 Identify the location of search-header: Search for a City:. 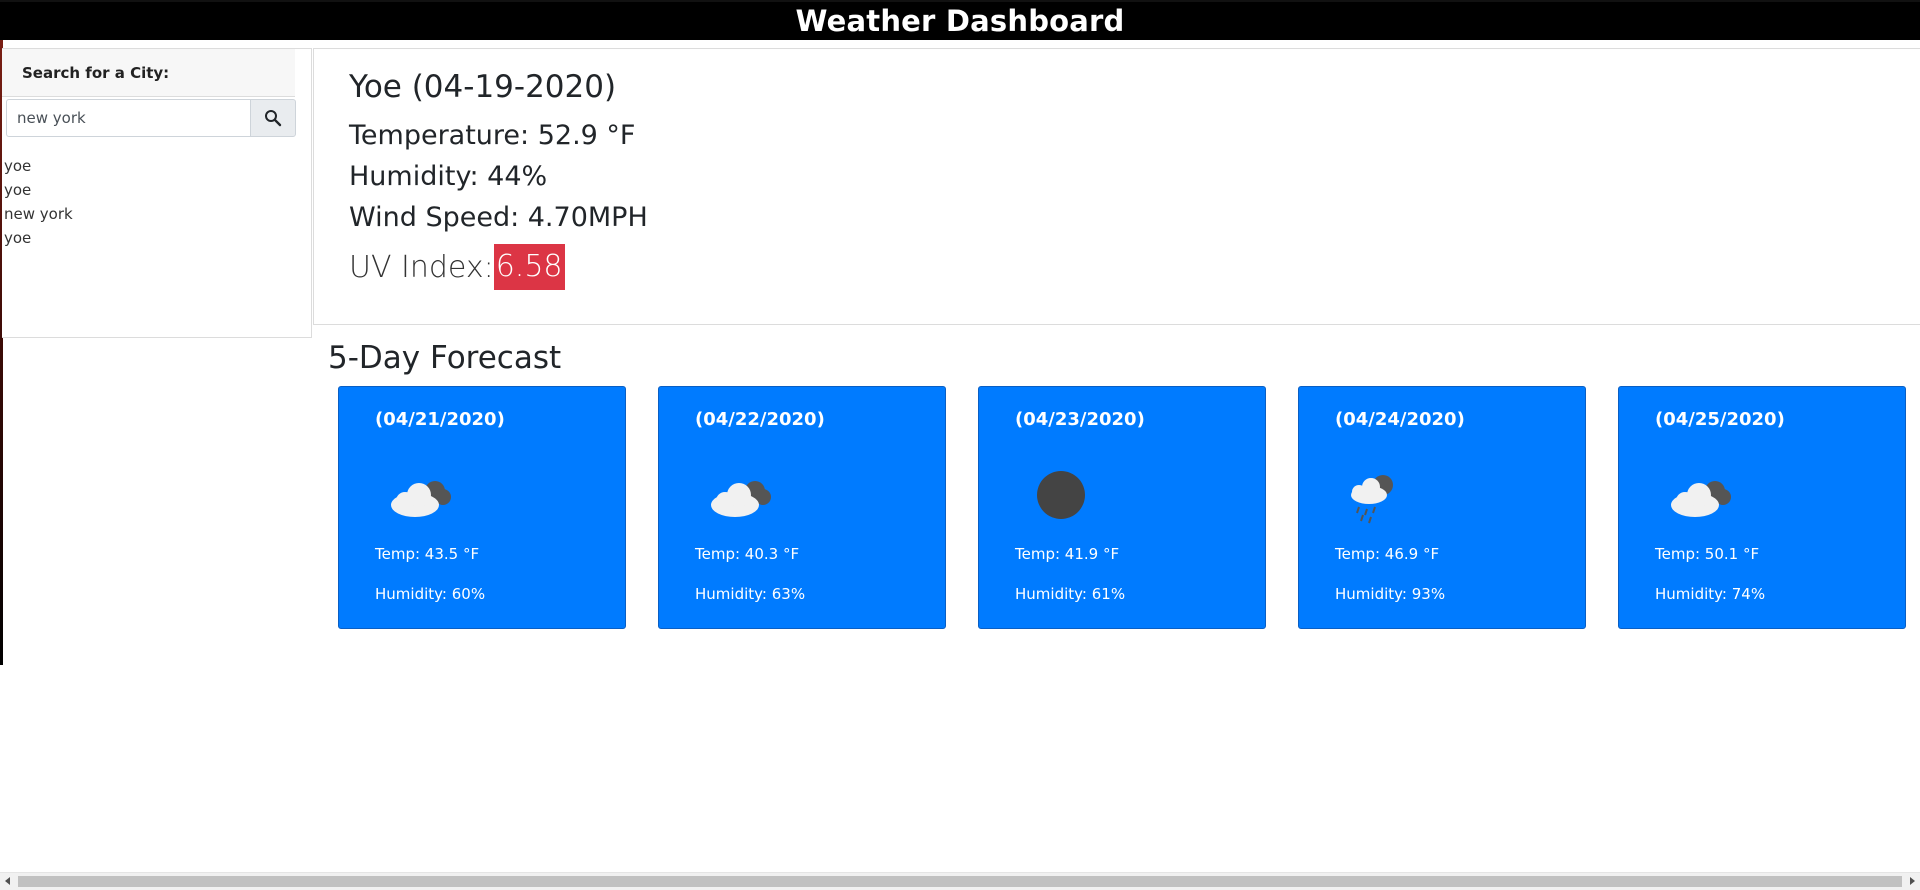
(148, 73).